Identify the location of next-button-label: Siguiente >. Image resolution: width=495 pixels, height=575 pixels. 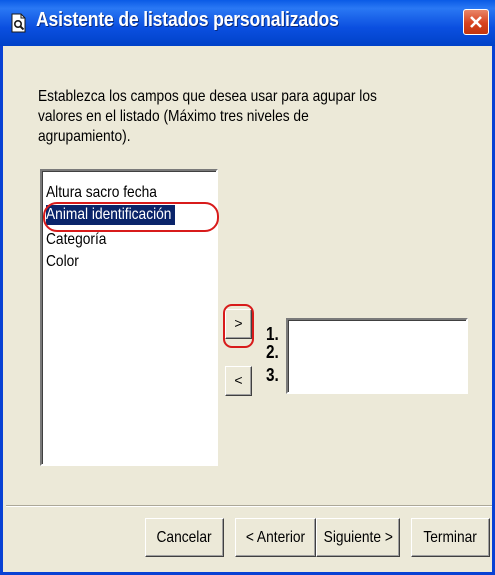
(358, 537).